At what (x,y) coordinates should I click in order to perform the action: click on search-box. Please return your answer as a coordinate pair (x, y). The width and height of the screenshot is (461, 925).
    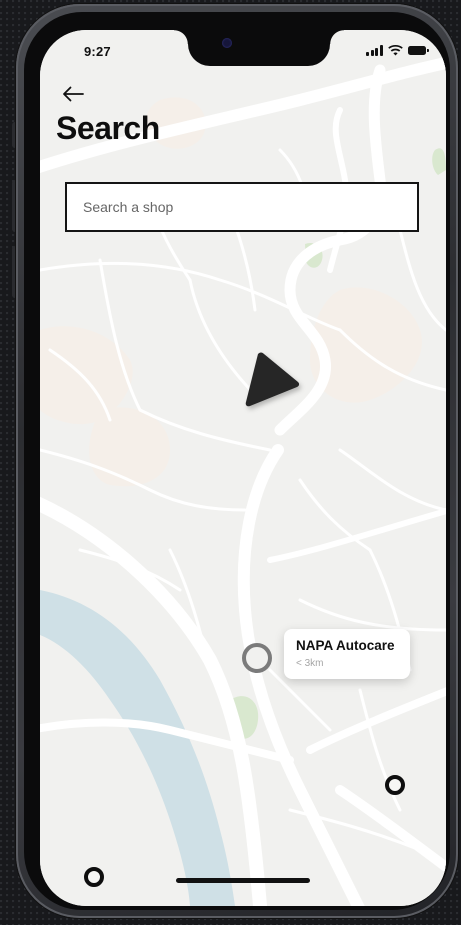
    Looking at the image, I should click on (242, 207).